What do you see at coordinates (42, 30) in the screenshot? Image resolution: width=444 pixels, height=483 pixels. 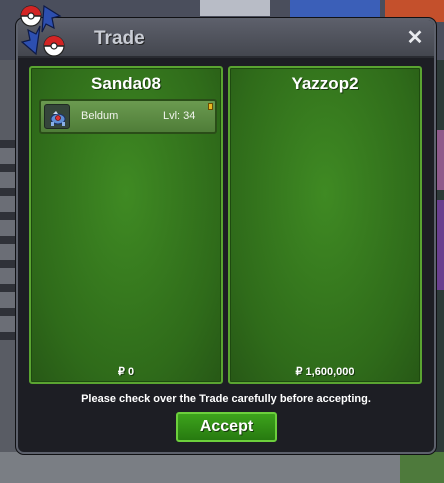 I see `trade-logo-icon` at bounding box center [42, 30].